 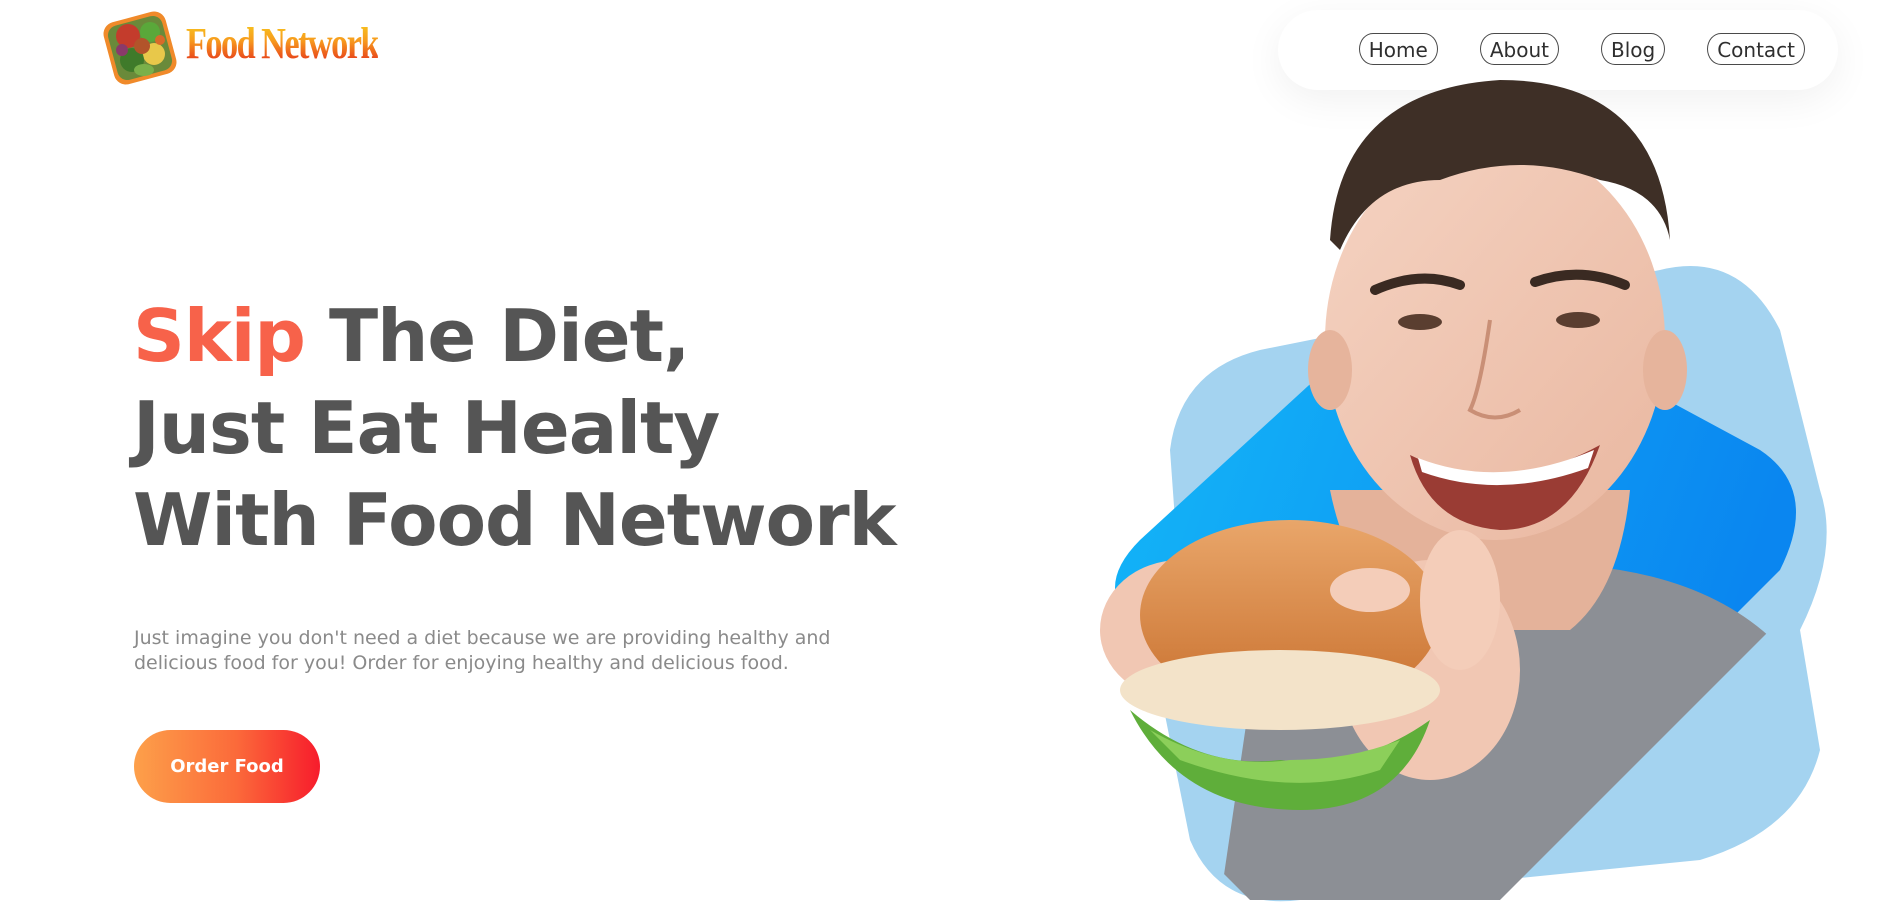 What do you see at coordinates (426, 428) in the screenshot?
I see `headline-line-2: Just Eat Healty` at bounding box center [426, 428].